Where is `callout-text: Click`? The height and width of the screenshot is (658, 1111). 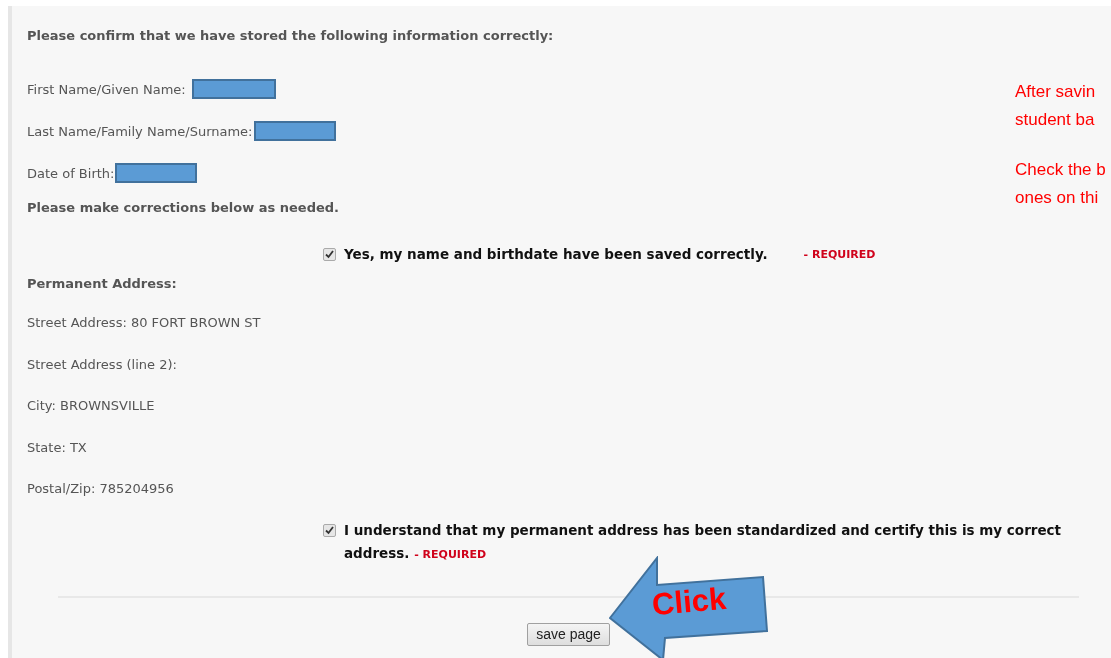
callout-text: Click is located at coordinates (689, 602).